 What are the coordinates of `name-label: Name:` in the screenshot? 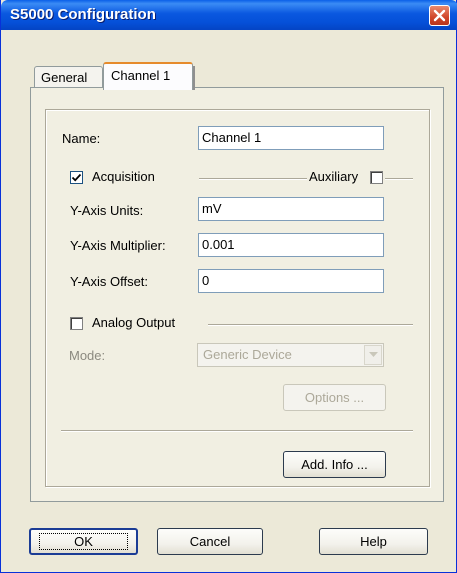 It's located at (81, 138).